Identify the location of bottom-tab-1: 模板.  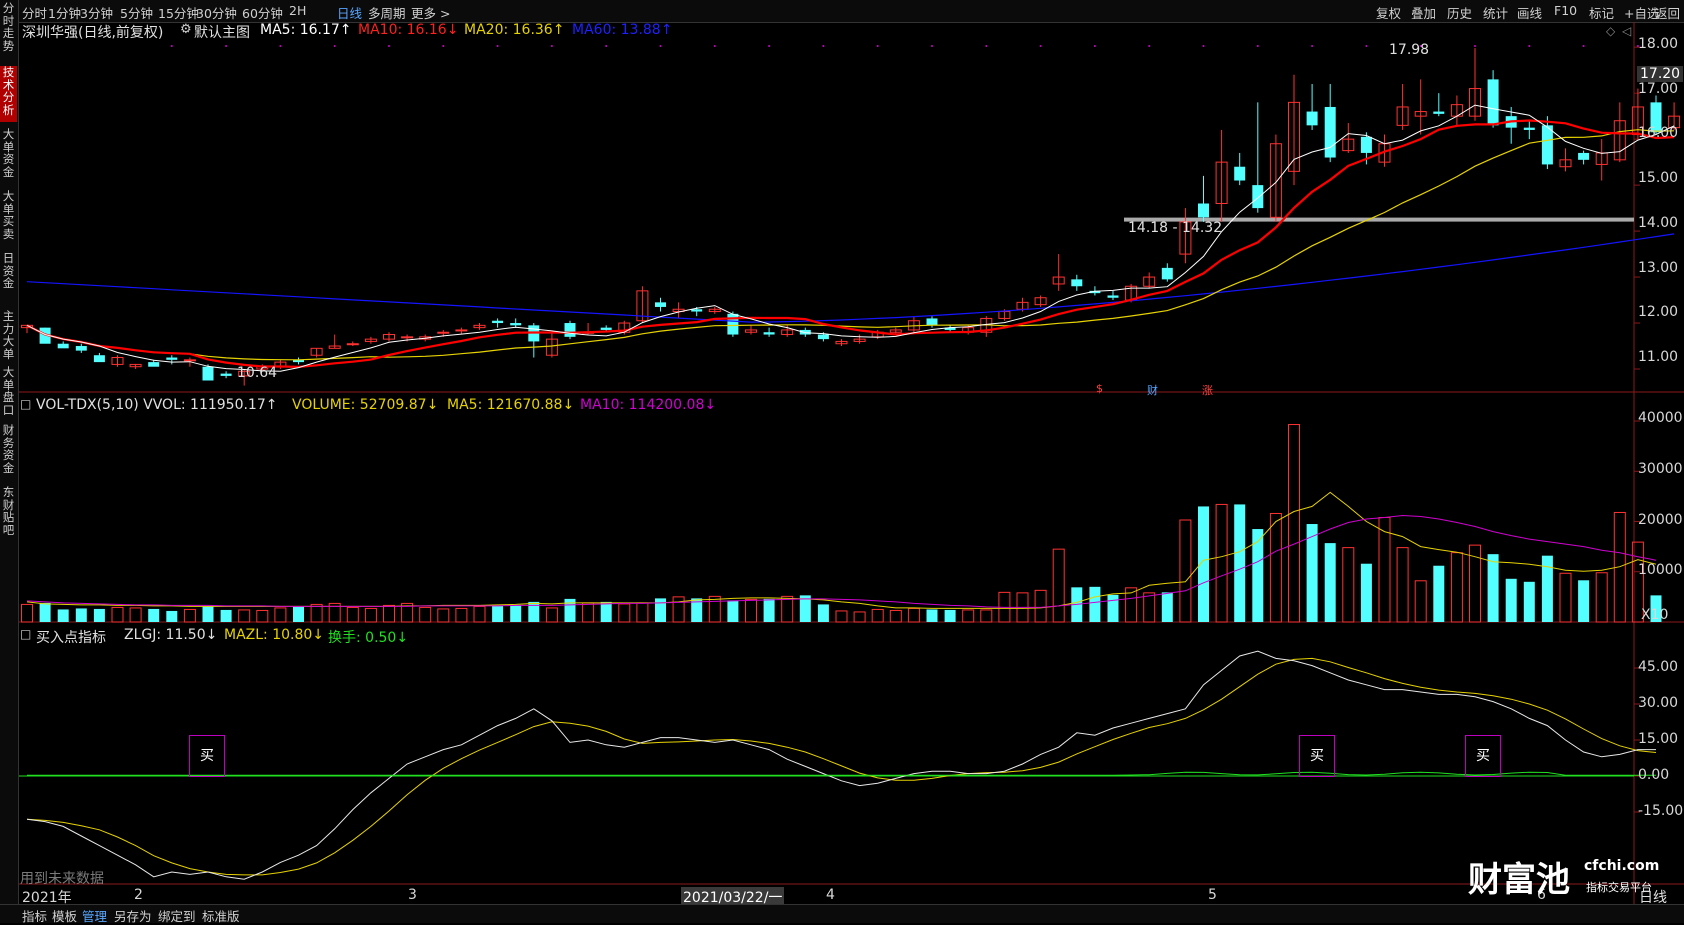
(64, 915).